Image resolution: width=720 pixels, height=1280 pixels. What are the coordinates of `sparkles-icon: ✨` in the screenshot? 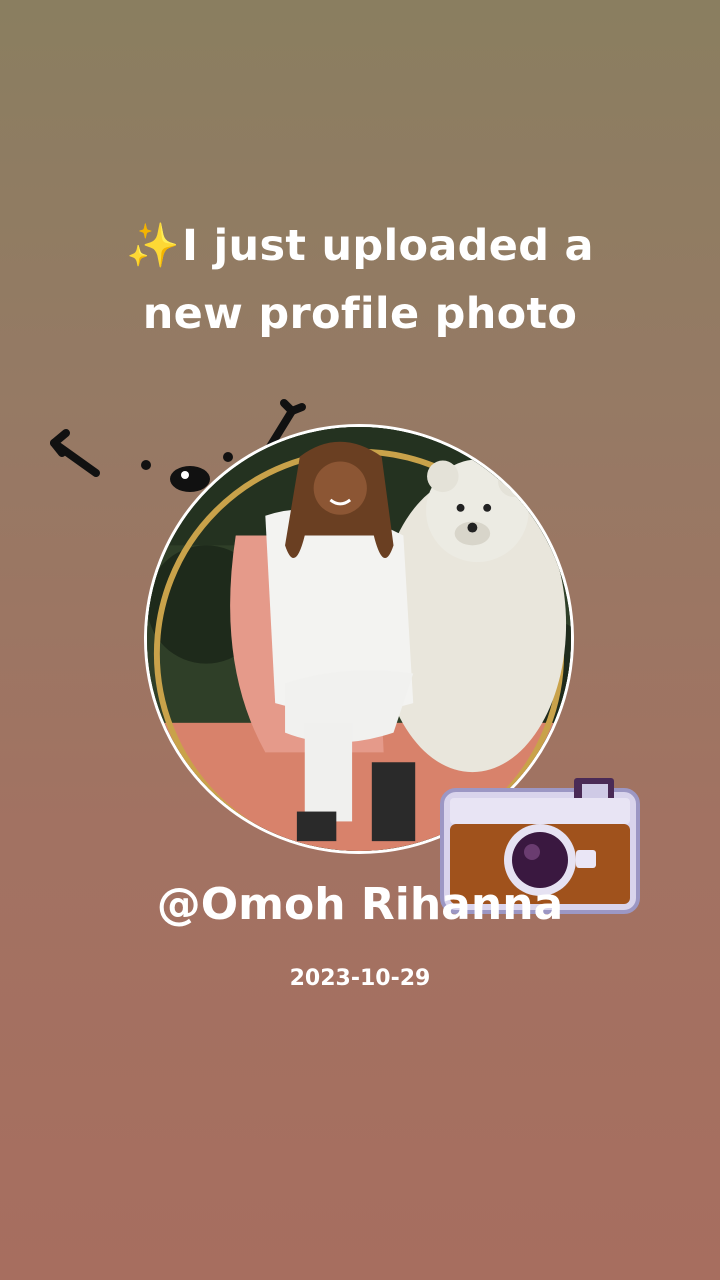 It's located at (153, 246).